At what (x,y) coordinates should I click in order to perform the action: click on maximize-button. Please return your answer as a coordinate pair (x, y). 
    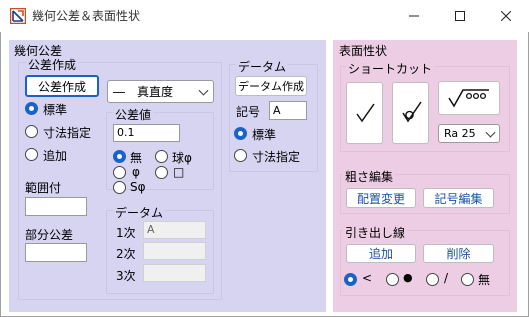
    Looking at the image, I should click on (460, 16).